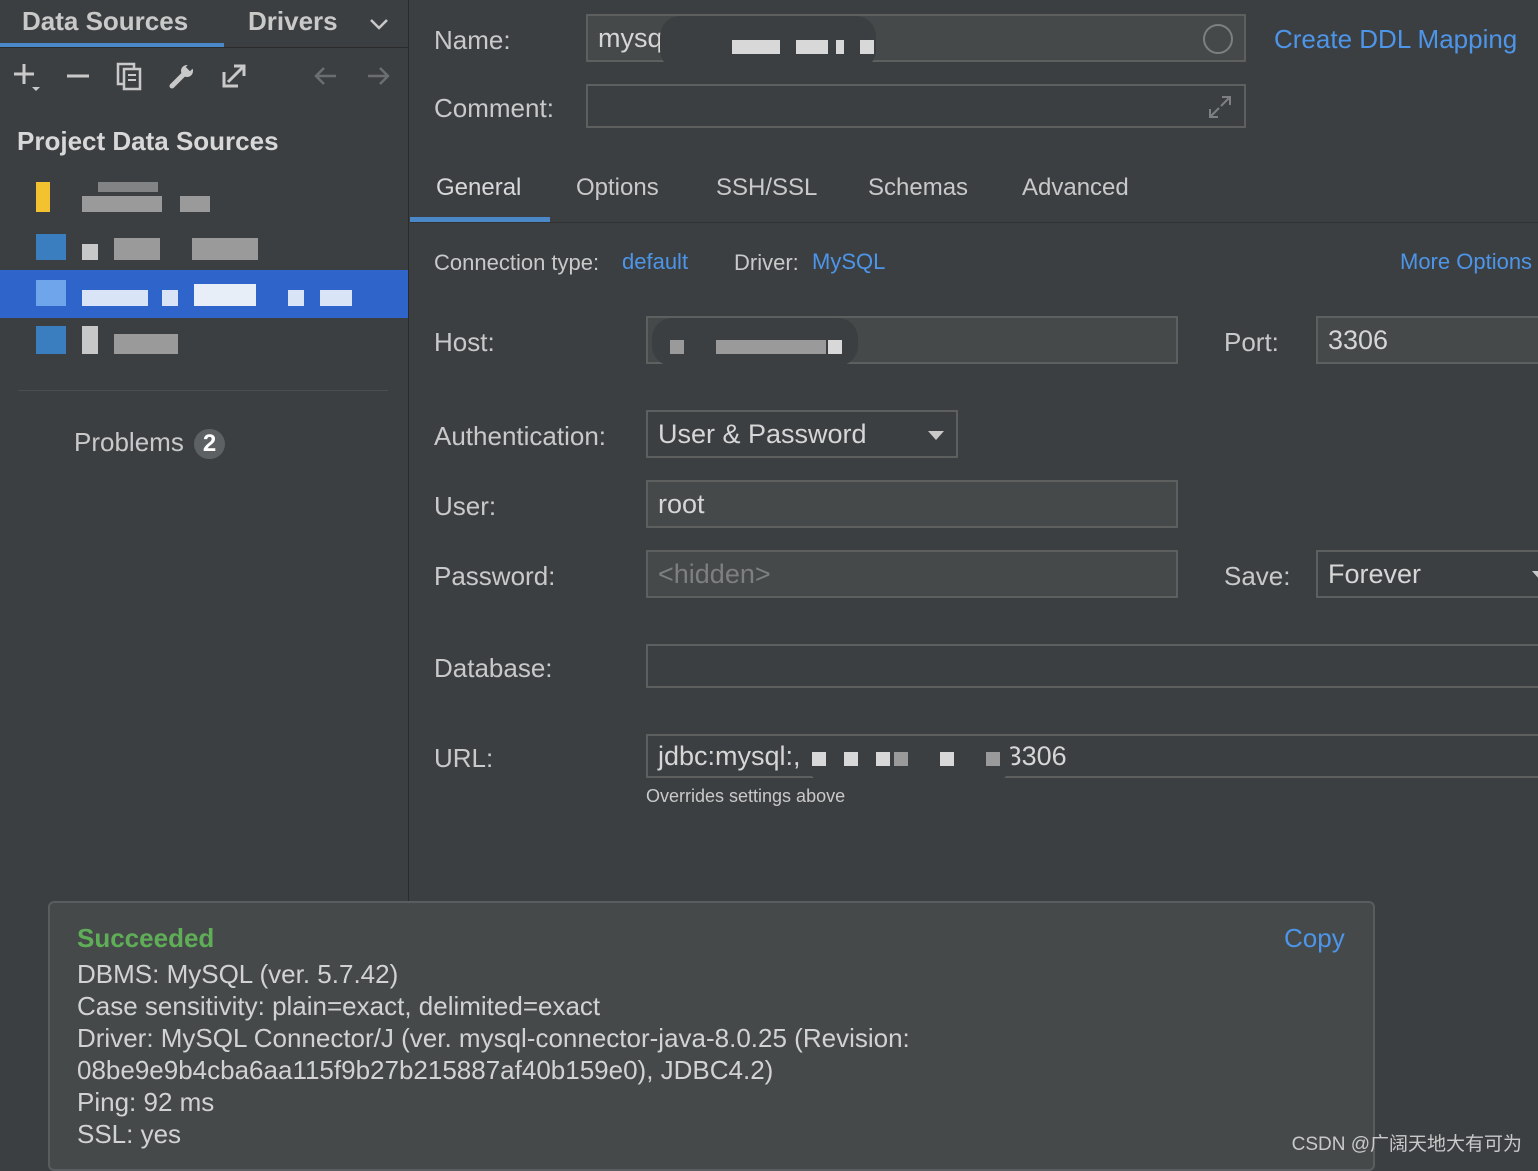 The image size is (1538, 1171). Describe the element at coordinates (630, 37) in the screenshot. I see `name-value: mysq` at that location.